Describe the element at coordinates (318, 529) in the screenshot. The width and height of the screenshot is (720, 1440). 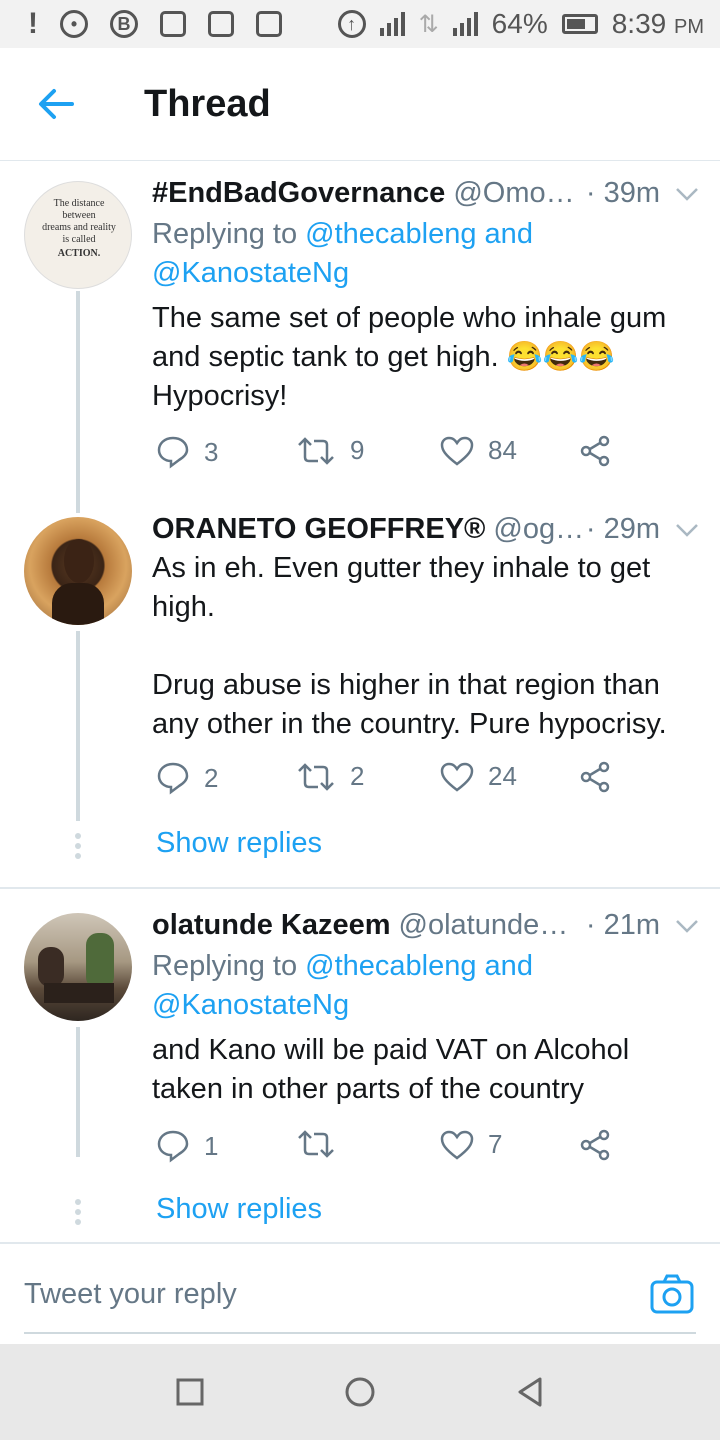
I see `display-name: ORANETO GEOFFREY®` at that location.